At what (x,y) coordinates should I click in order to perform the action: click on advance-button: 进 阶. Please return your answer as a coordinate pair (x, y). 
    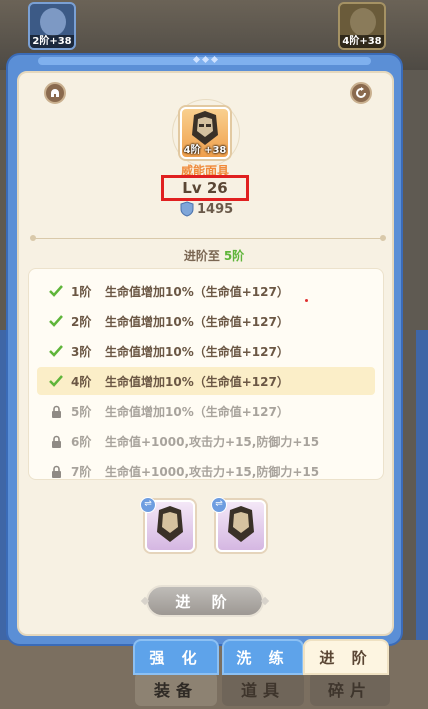
    Looking at the image, I should click on (205, 601).